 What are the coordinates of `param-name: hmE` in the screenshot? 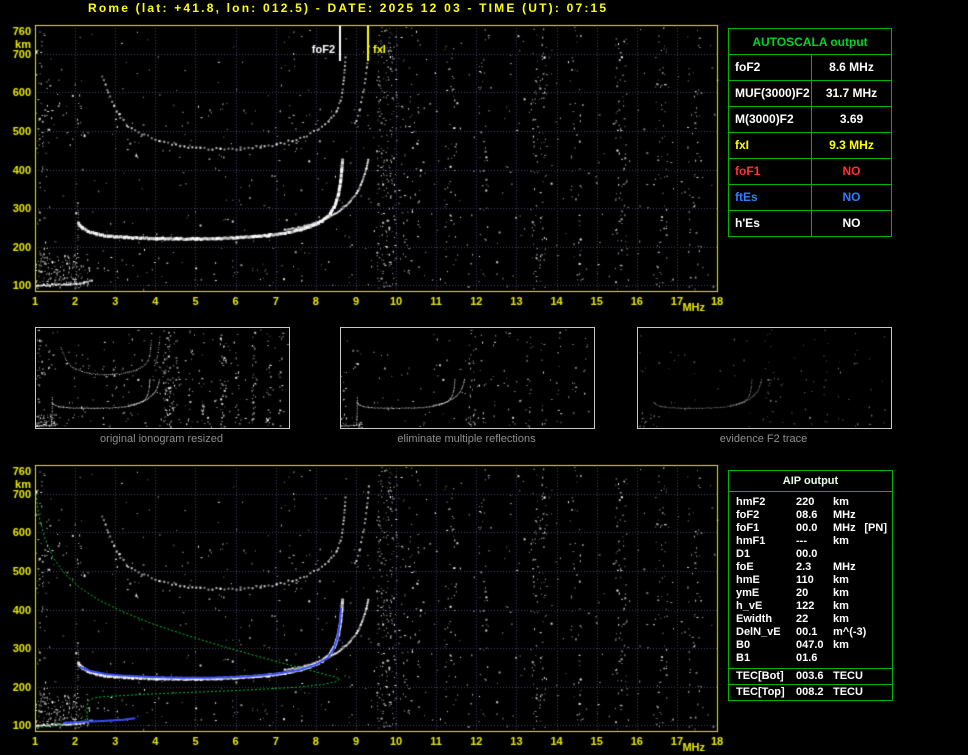 It's located at (748, 580).